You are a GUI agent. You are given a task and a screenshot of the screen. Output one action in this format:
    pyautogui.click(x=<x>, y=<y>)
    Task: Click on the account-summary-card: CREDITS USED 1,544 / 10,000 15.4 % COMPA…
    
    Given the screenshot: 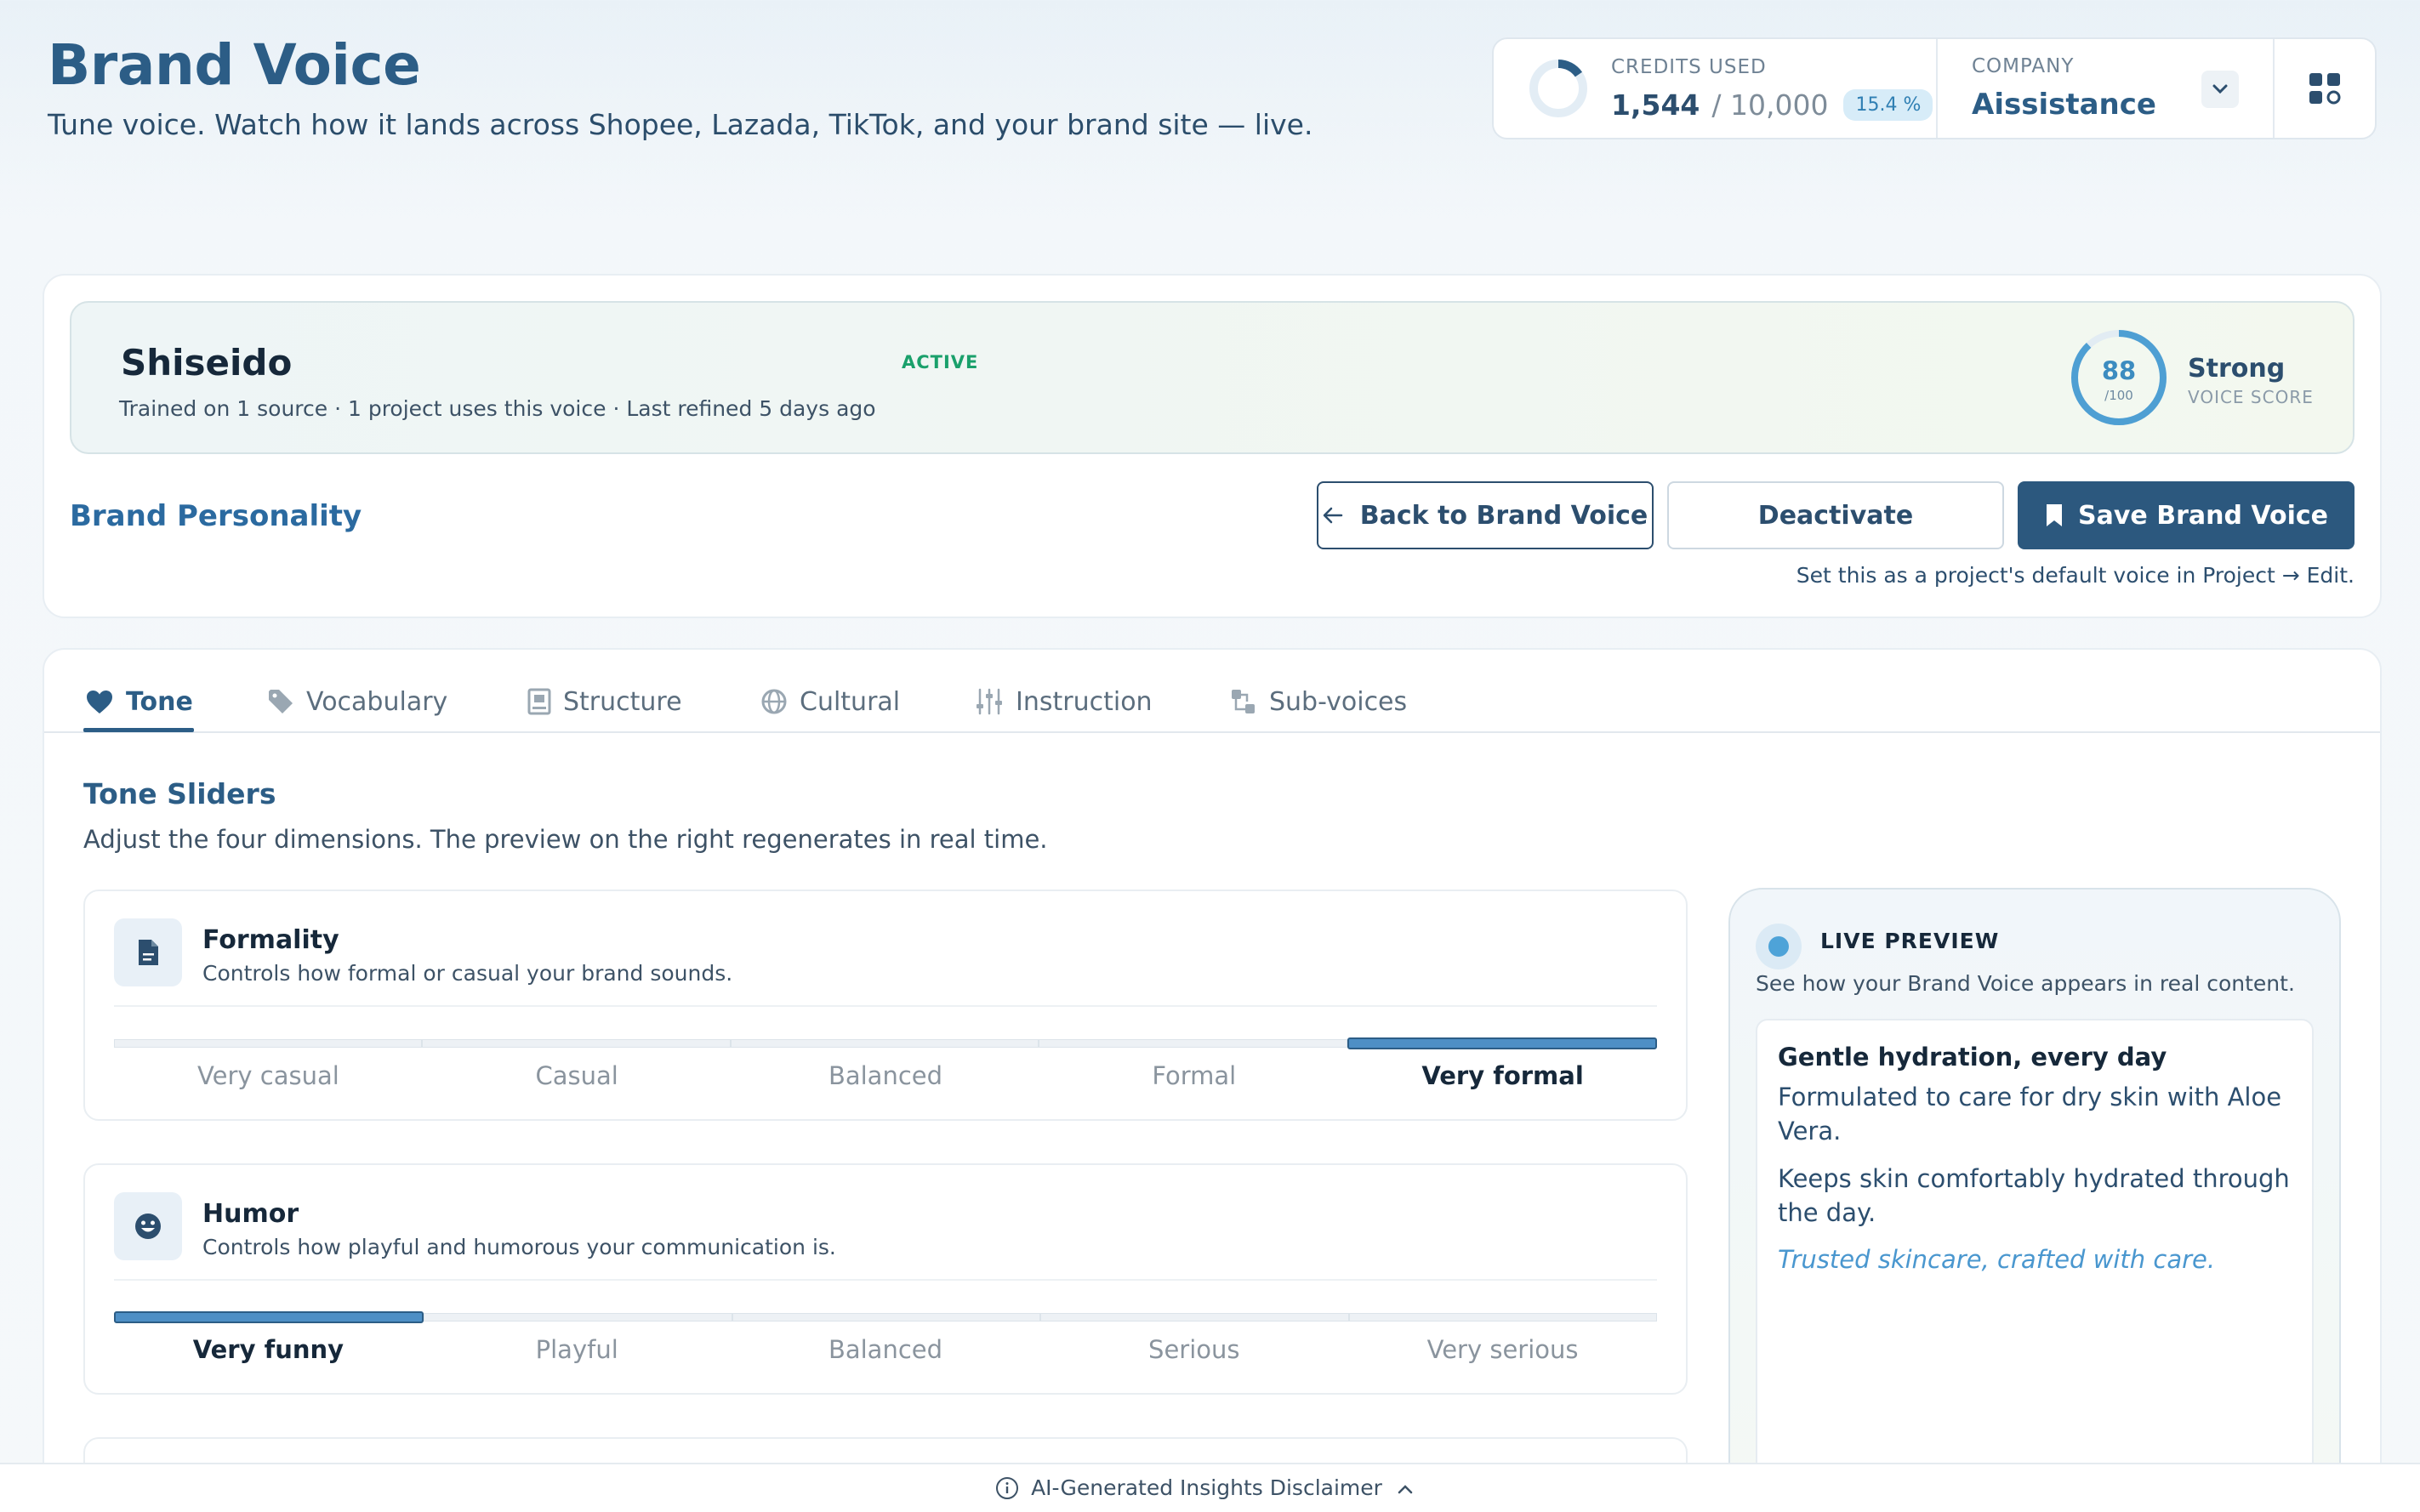 What is the action you would take?
    pyautogui.click(x=1934, y=88)
    